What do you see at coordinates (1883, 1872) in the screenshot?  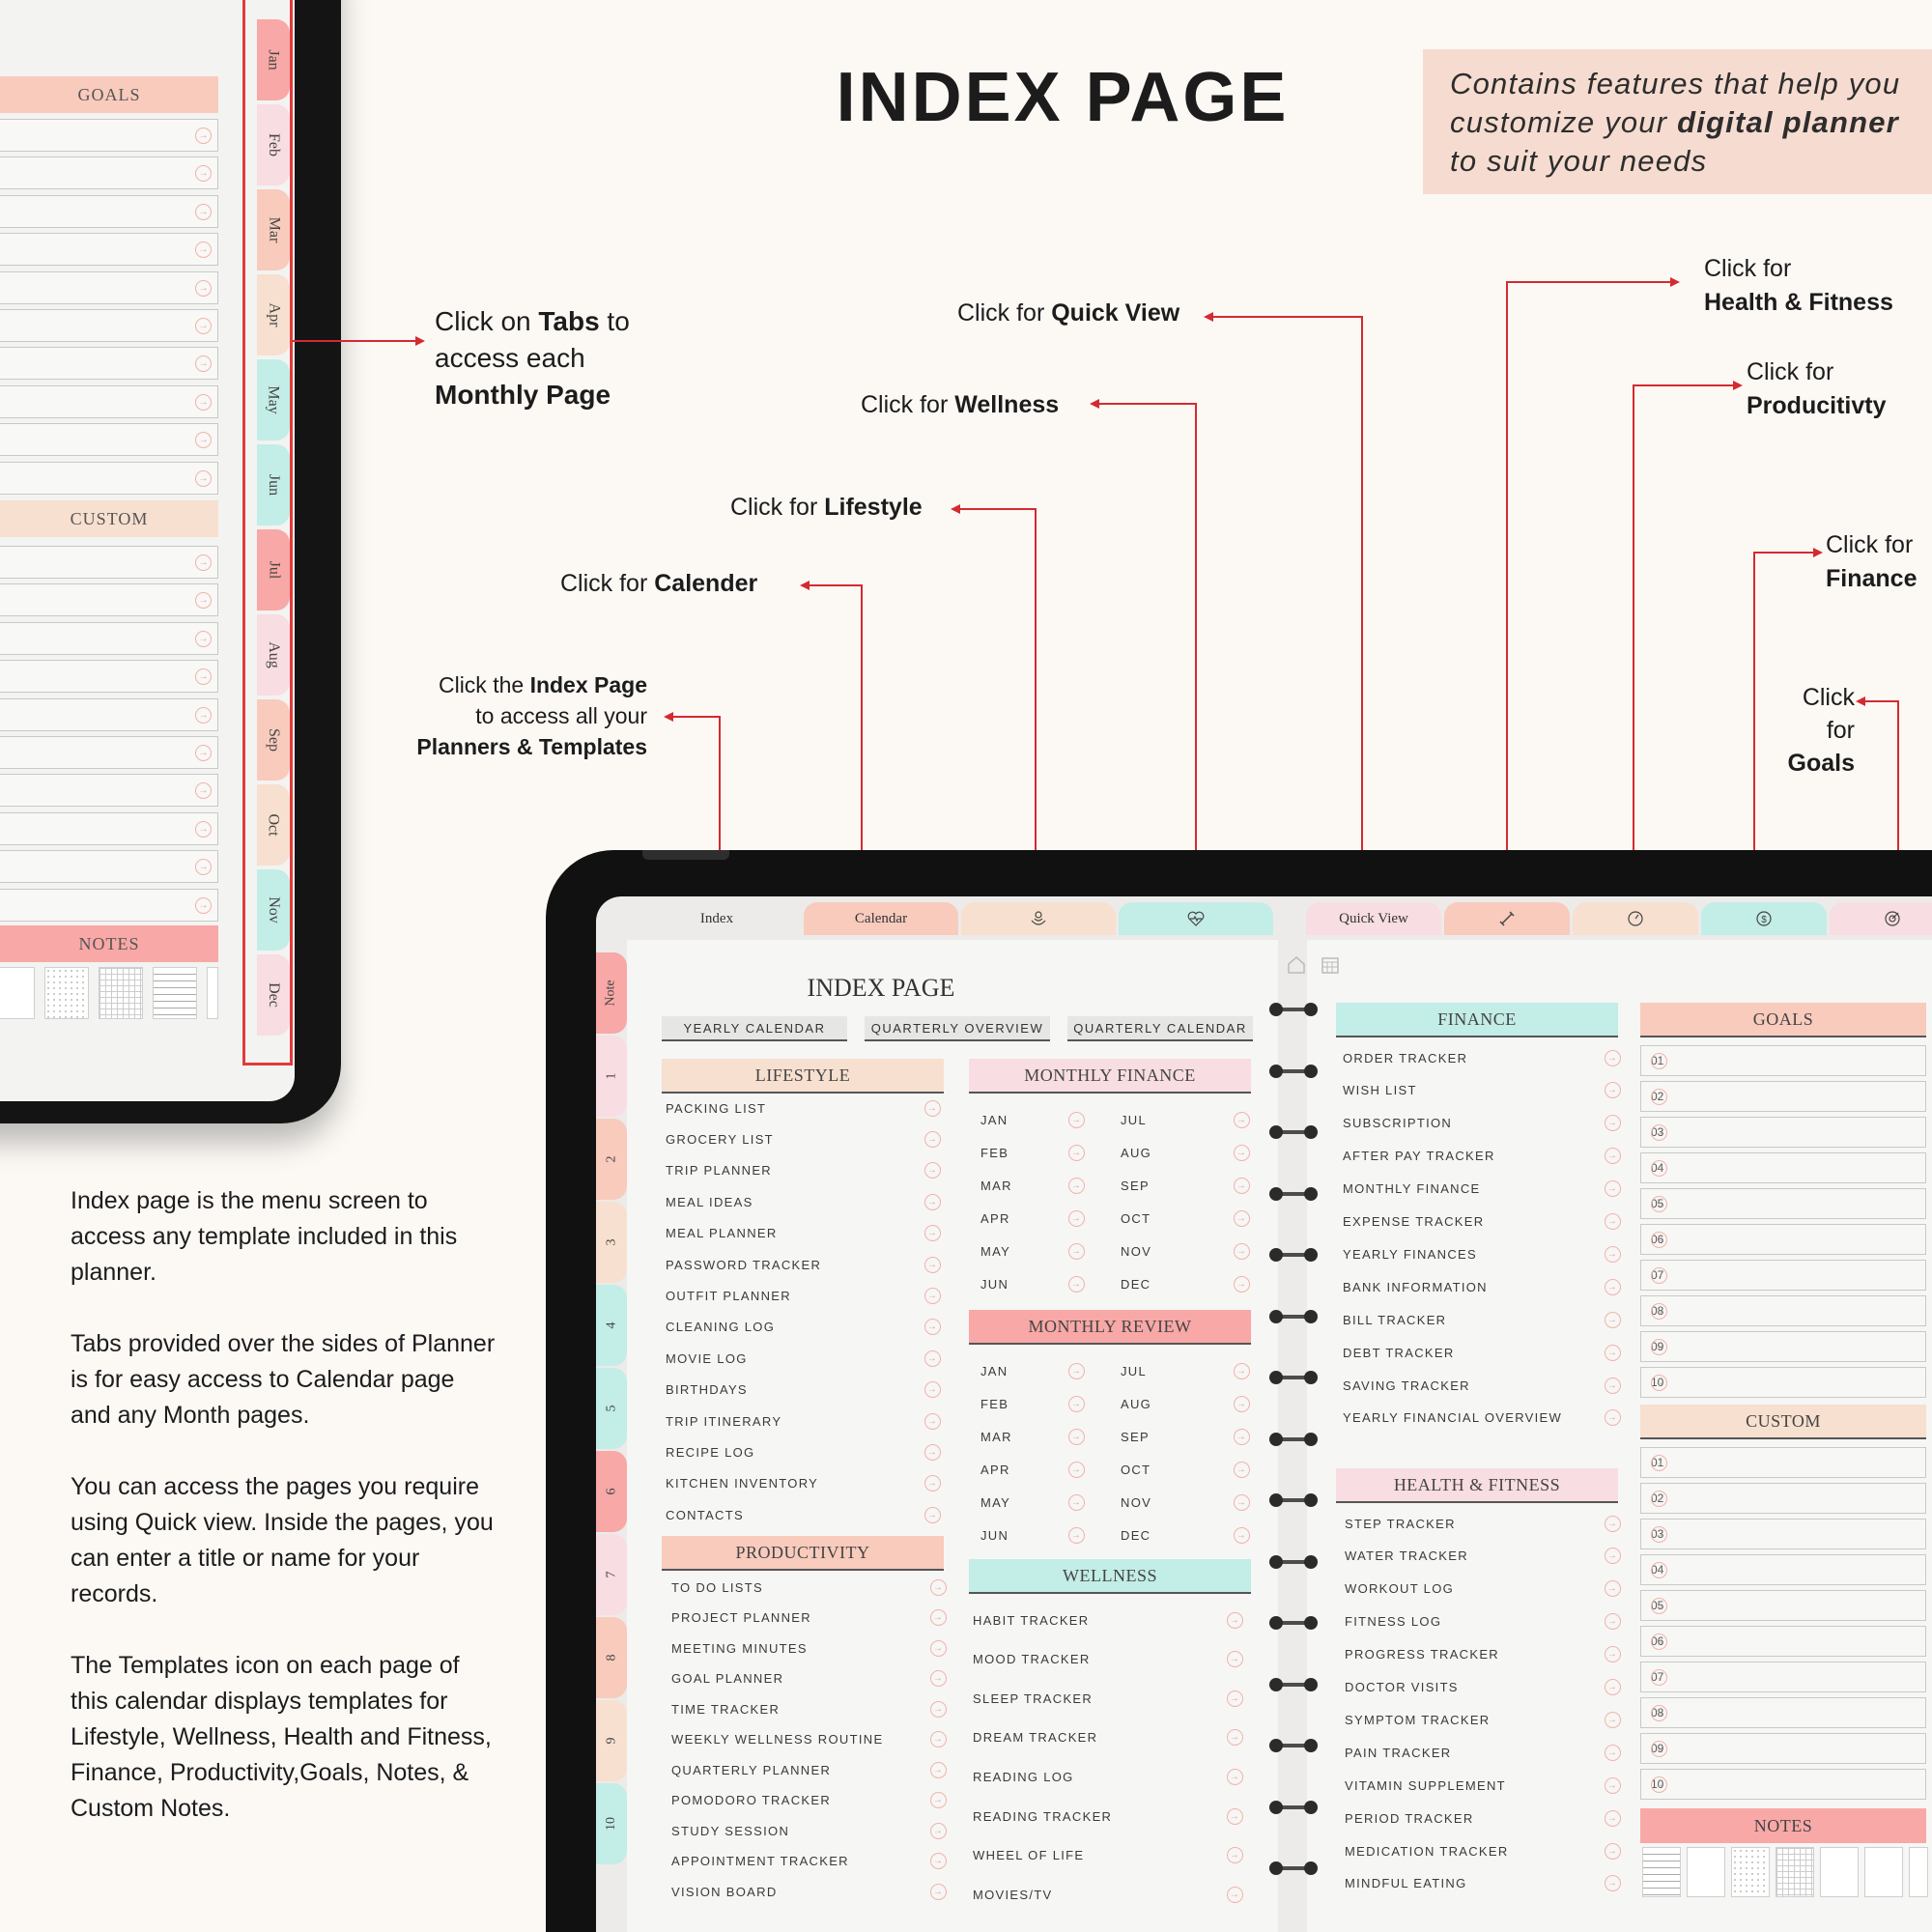 I see `split-note-thumb-br` at bounding box center [1883, 1872].